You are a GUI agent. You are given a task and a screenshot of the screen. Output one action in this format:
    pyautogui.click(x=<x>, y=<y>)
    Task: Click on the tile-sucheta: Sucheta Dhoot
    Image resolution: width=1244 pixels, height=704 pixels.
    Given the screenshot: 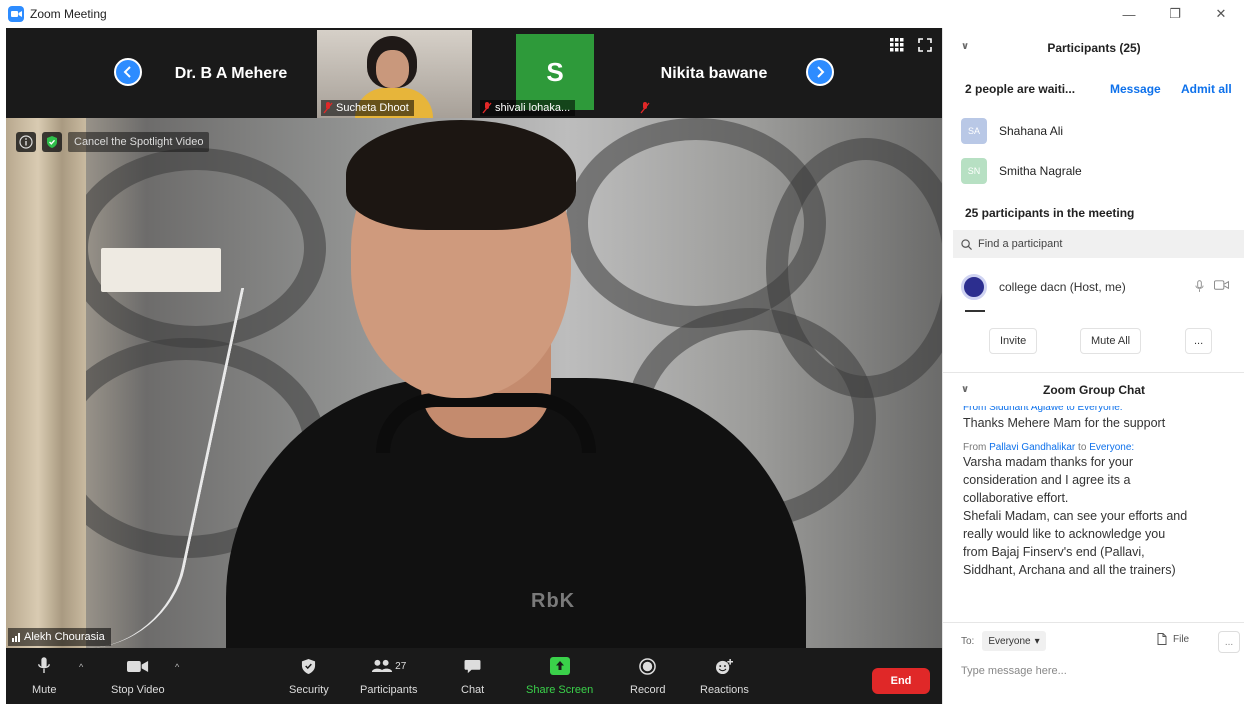 What is the action you would take?
    pyautogui.click(x=394, y=74)
    